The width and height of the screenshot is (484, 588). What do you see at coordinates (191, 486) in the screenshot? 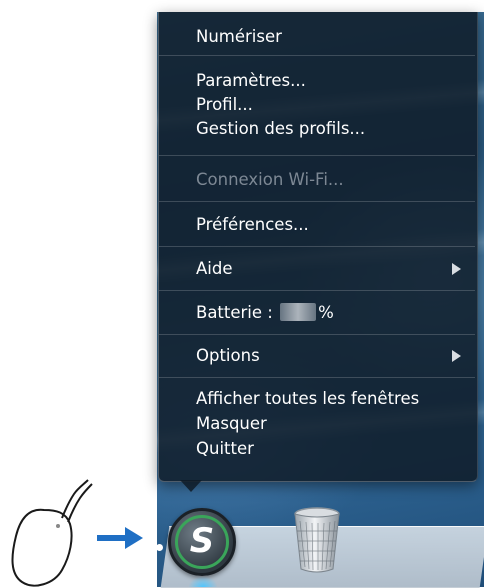
I see `menu-pointer` at bounding box center [191, 486].